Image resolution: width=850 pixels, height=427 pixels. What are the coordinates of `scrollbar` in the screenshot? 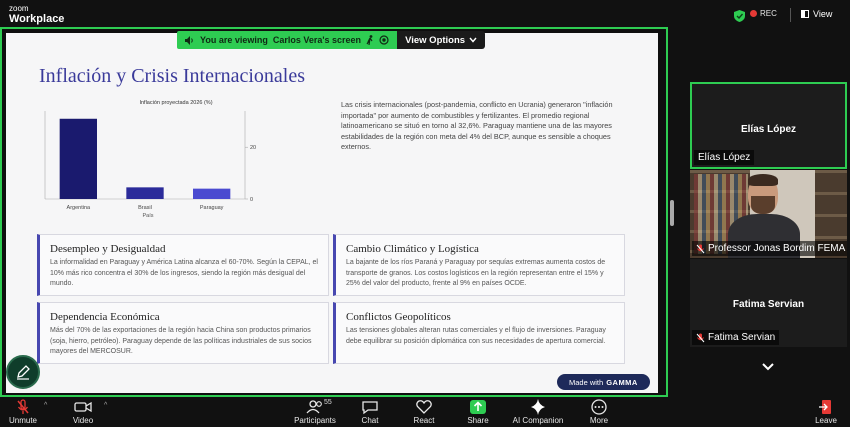 It's located at (672, 213).